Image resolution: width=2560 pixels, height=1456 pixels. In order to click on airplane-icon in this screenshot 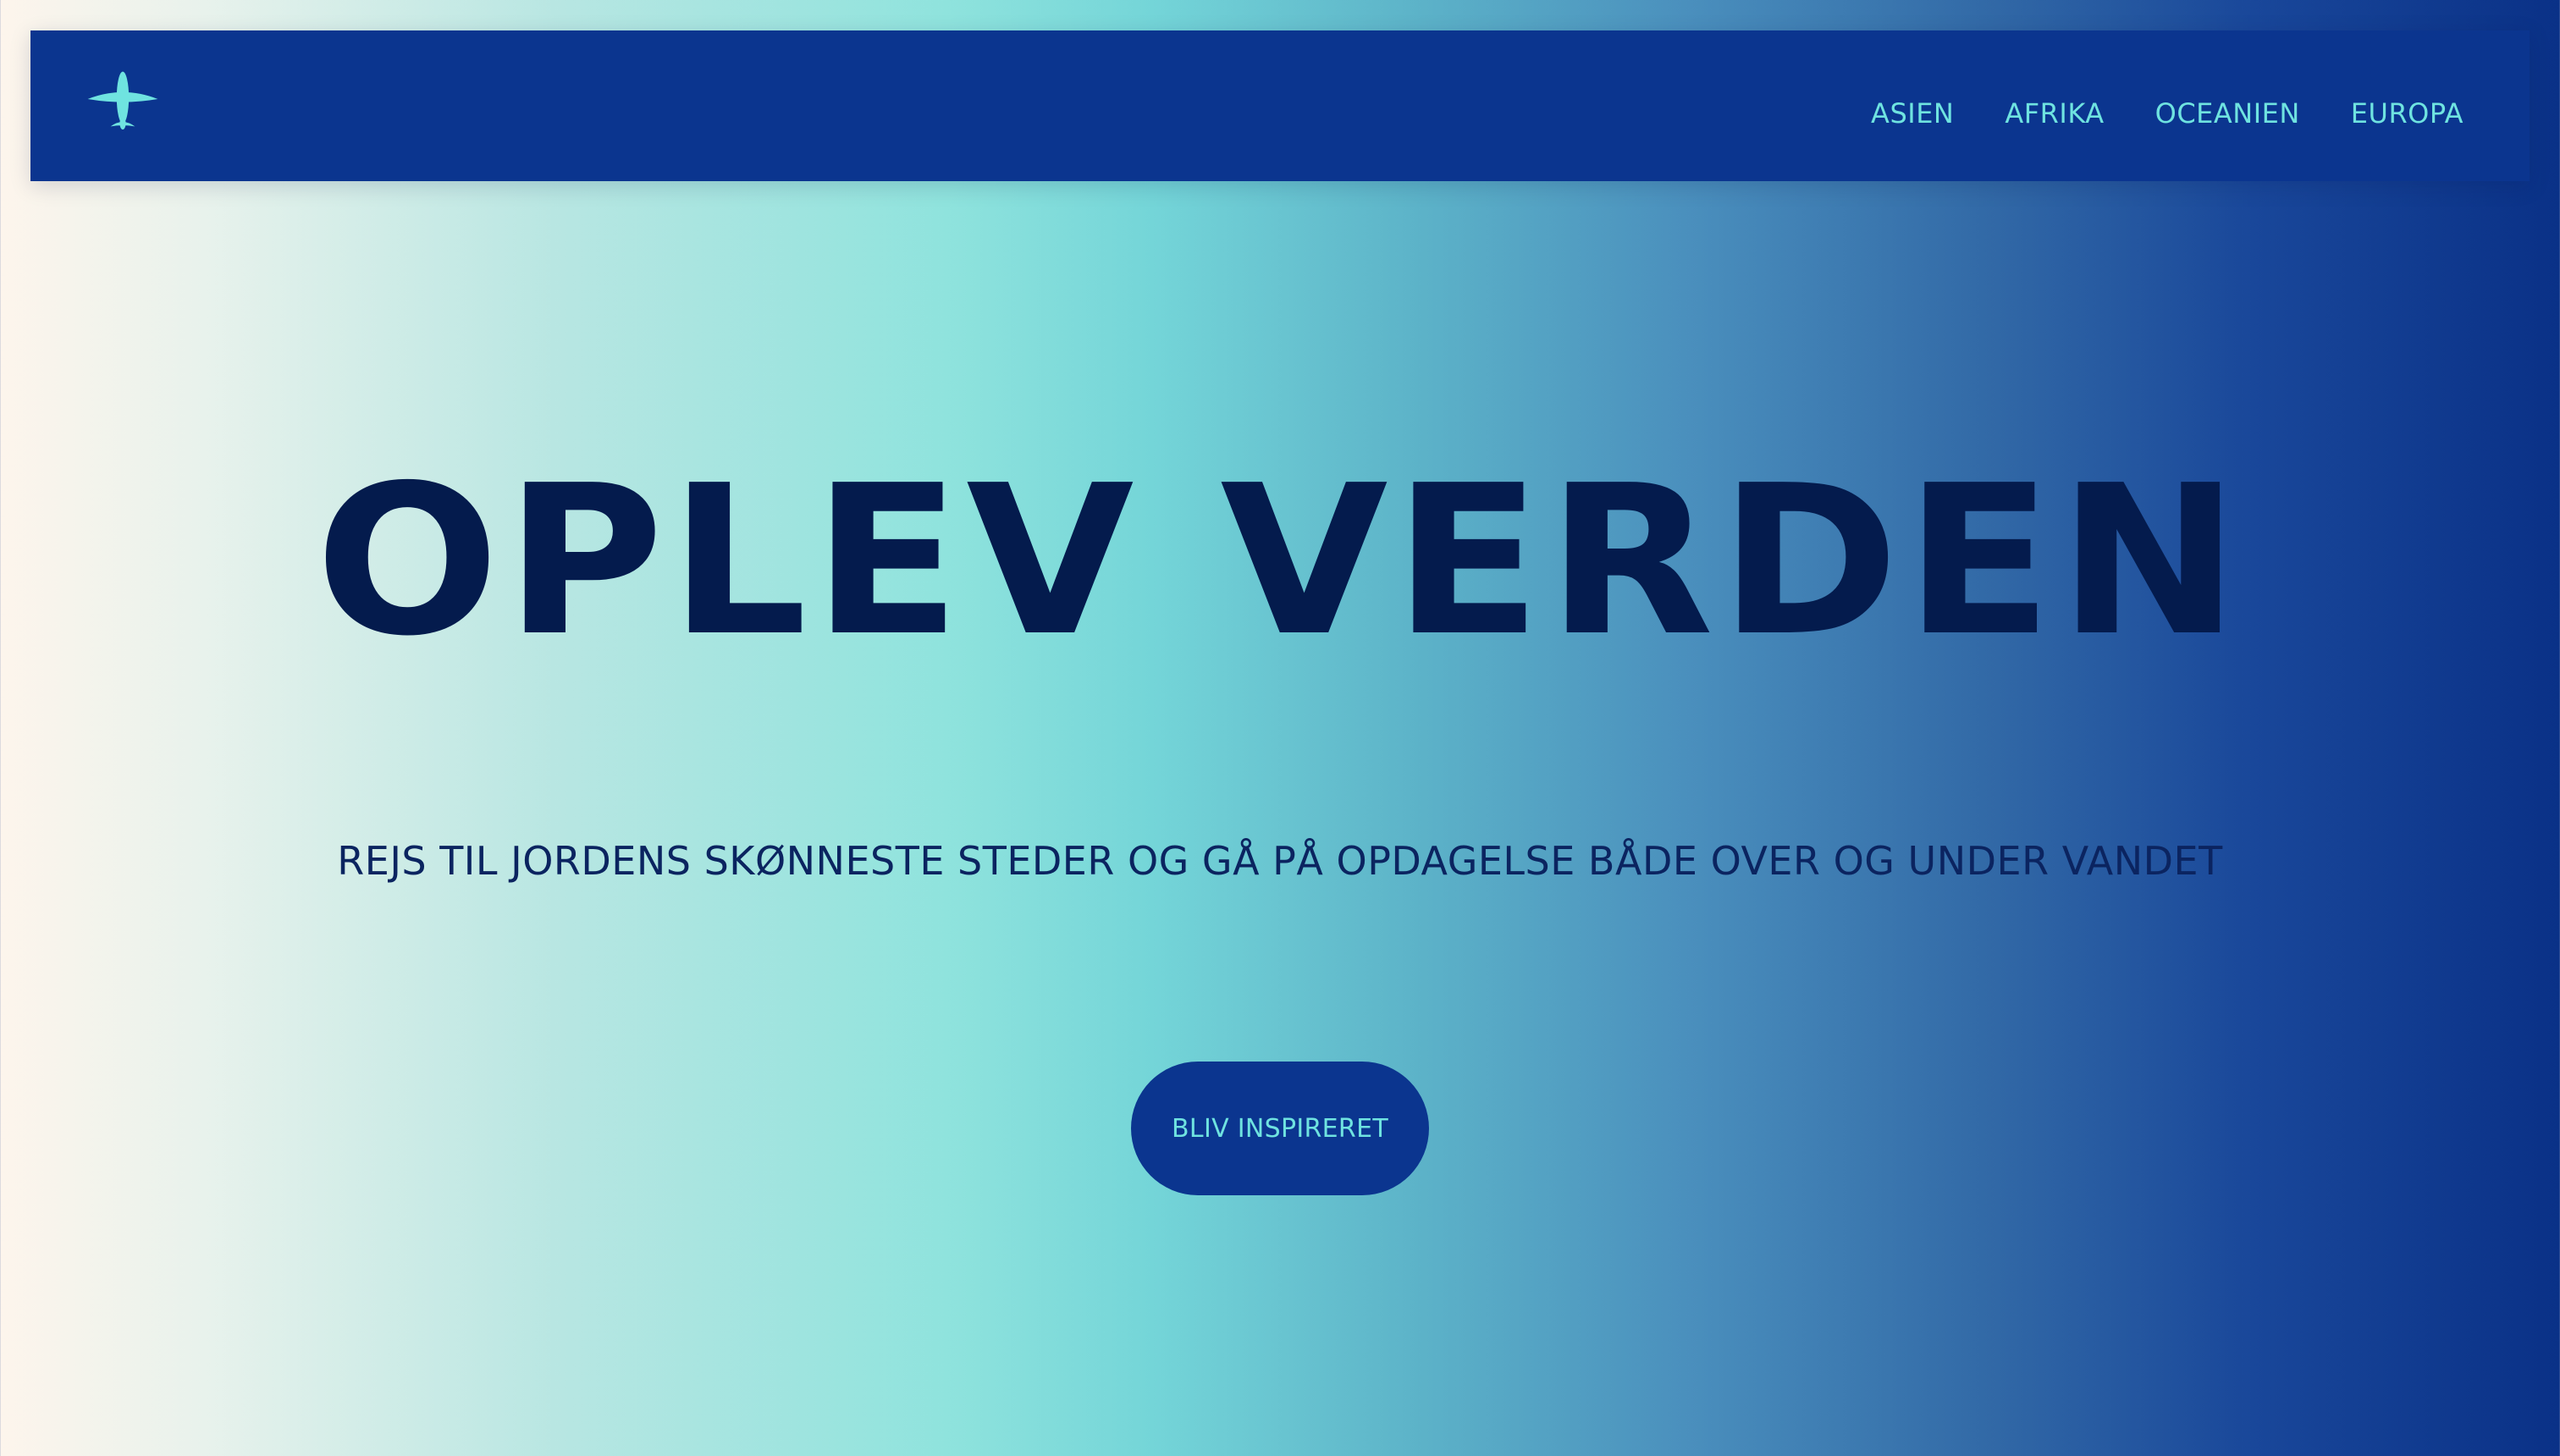, I will do `click(123, 99)`.